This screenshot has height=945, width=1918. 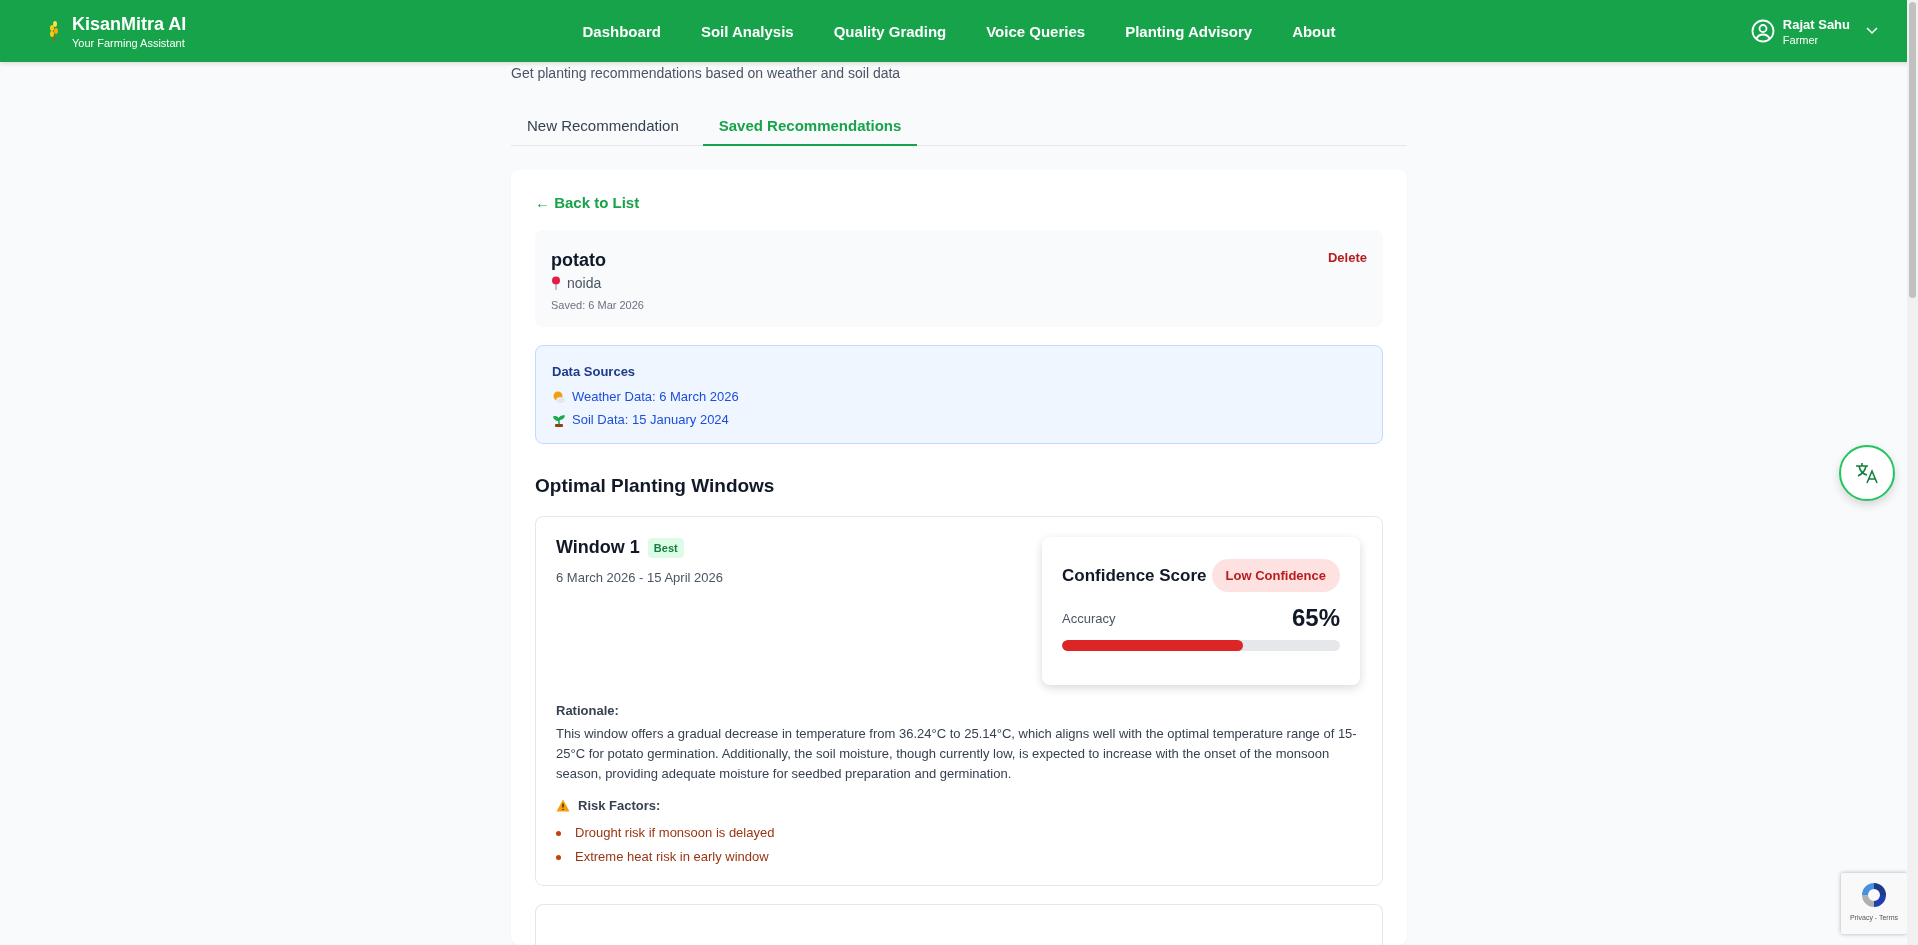 I want to click on brand-tagline: Your Farming Assistant, so click(x=129, y=42).